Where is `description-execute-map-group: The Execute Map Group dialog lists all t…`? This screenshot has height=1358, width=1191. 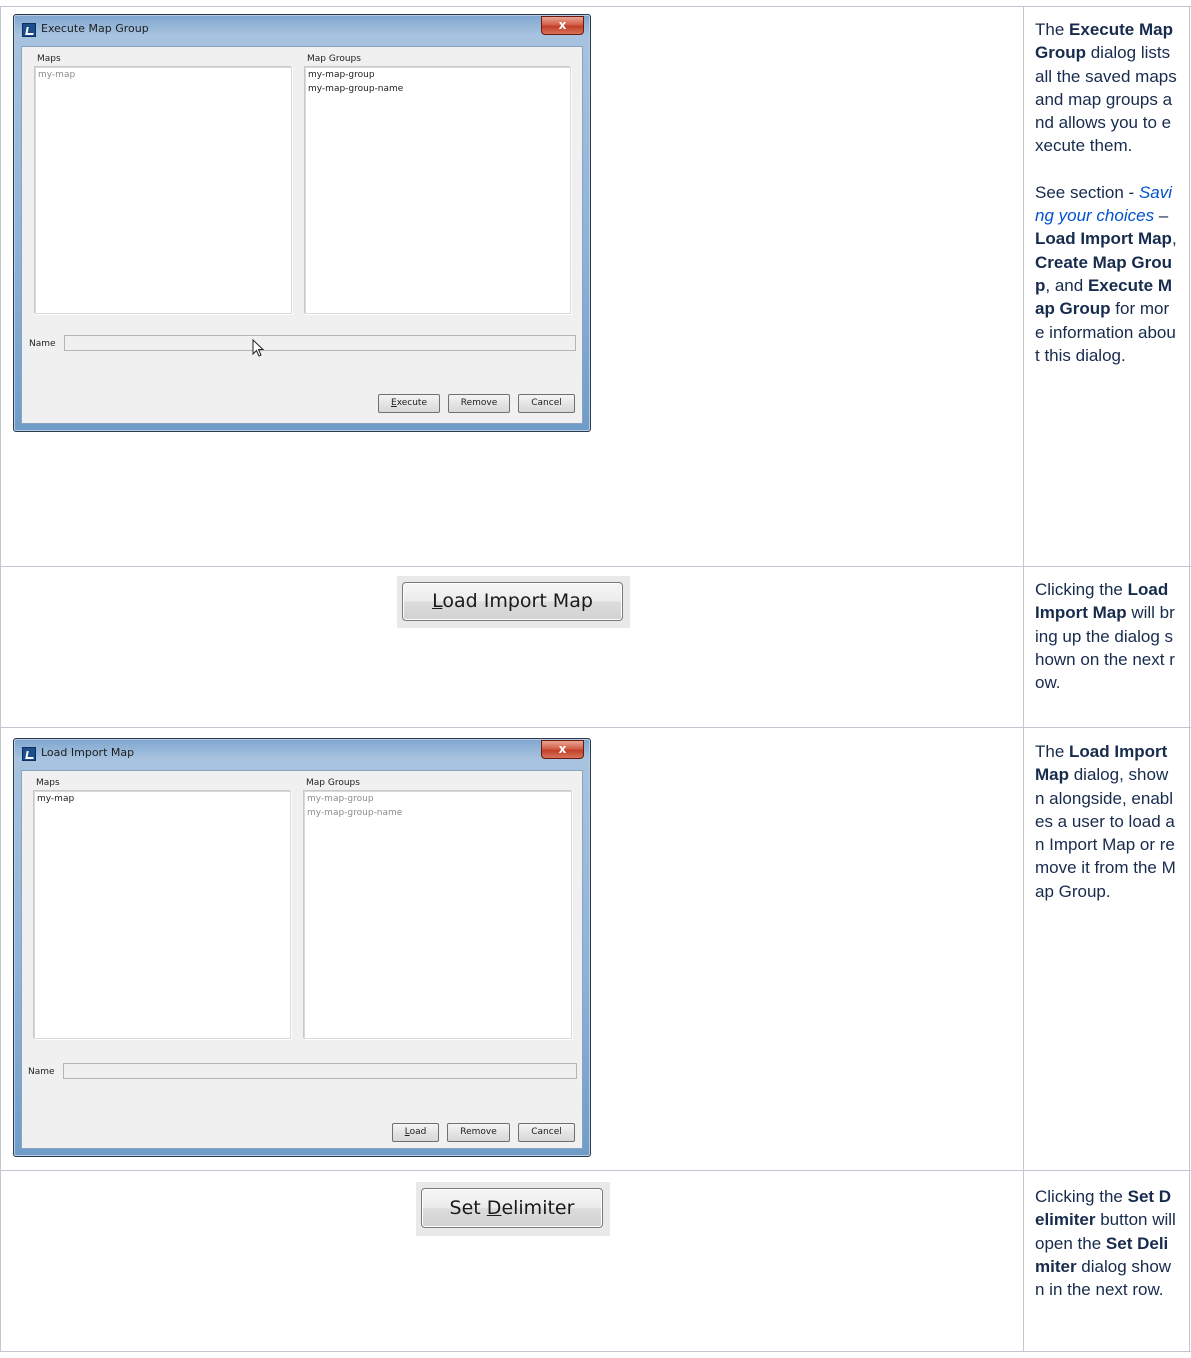 description-execute-map-group: The Execute Map Group dialog lists all t… is located at coordinates (1106, 192).